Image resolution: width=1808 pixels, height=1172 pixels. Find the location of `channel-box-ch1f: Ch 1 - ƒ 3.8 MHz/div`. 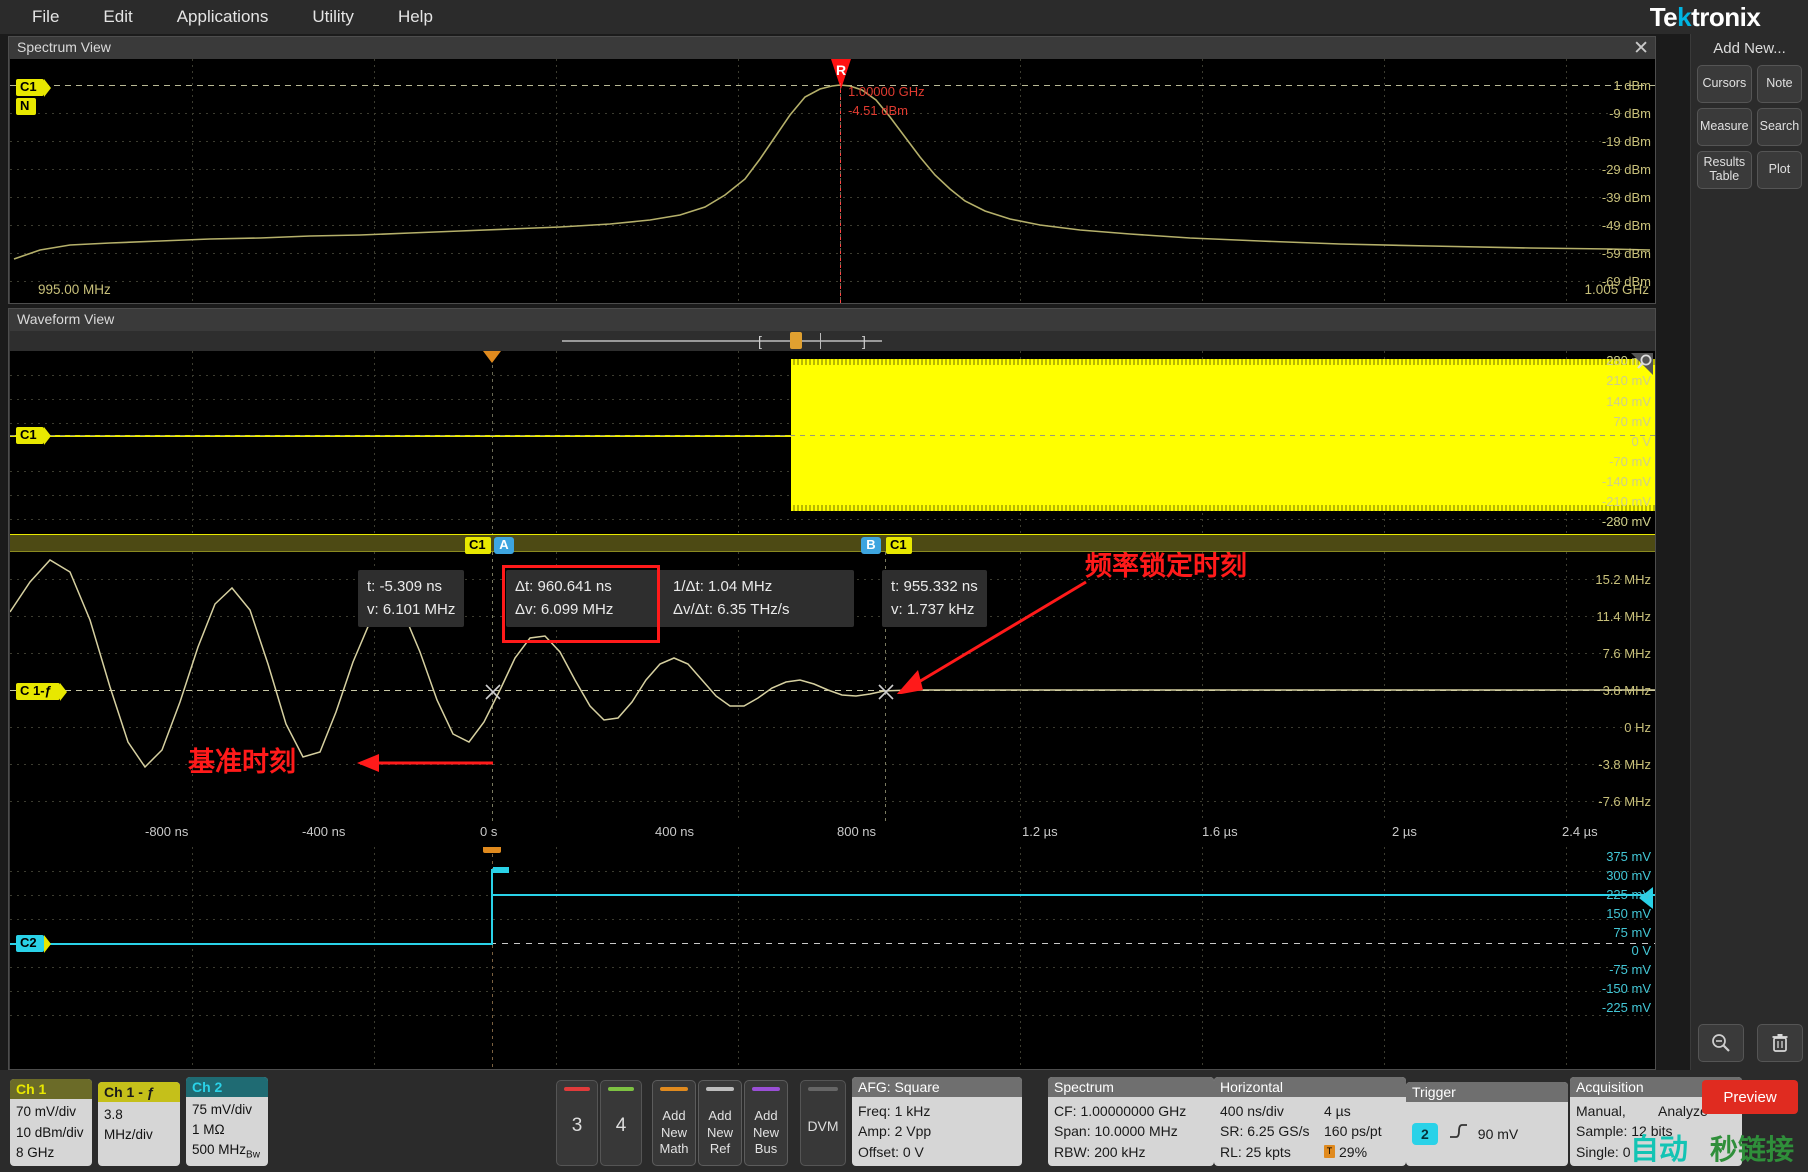

channel-box-ch1f: Ch 1 - ƒ 3.8 MHz/div is located at coordinates (139, 1124).